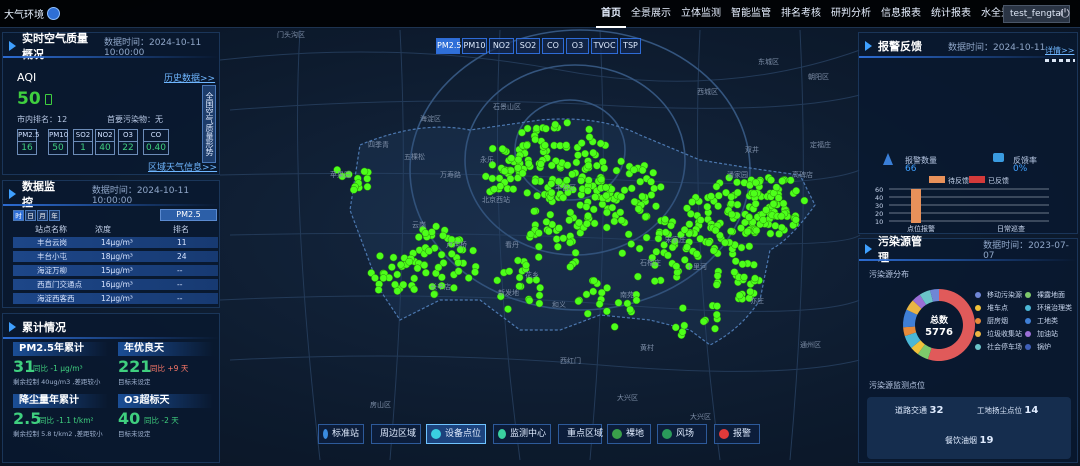 Image resolution: width=1080 pixels, height=466 pixels. Describe the element at coordinates (341, 434) in the screenshot. I see `map-layer-button: 标准站` at that location.